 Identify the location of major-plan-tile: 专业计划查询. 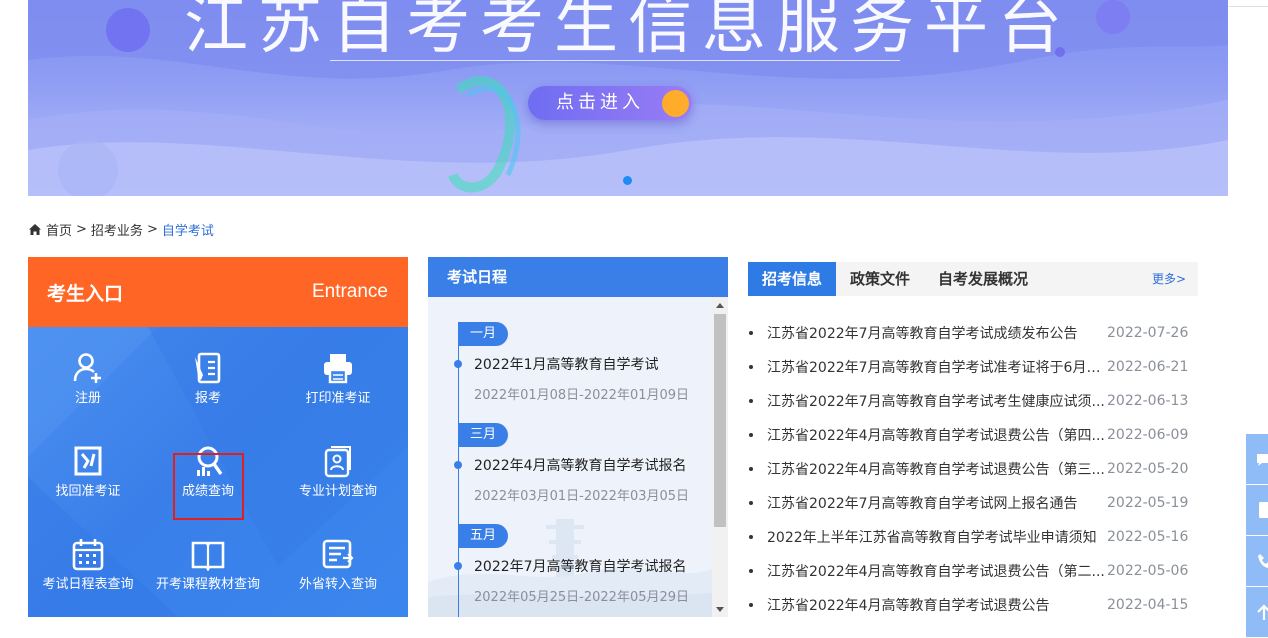
(338, 482).